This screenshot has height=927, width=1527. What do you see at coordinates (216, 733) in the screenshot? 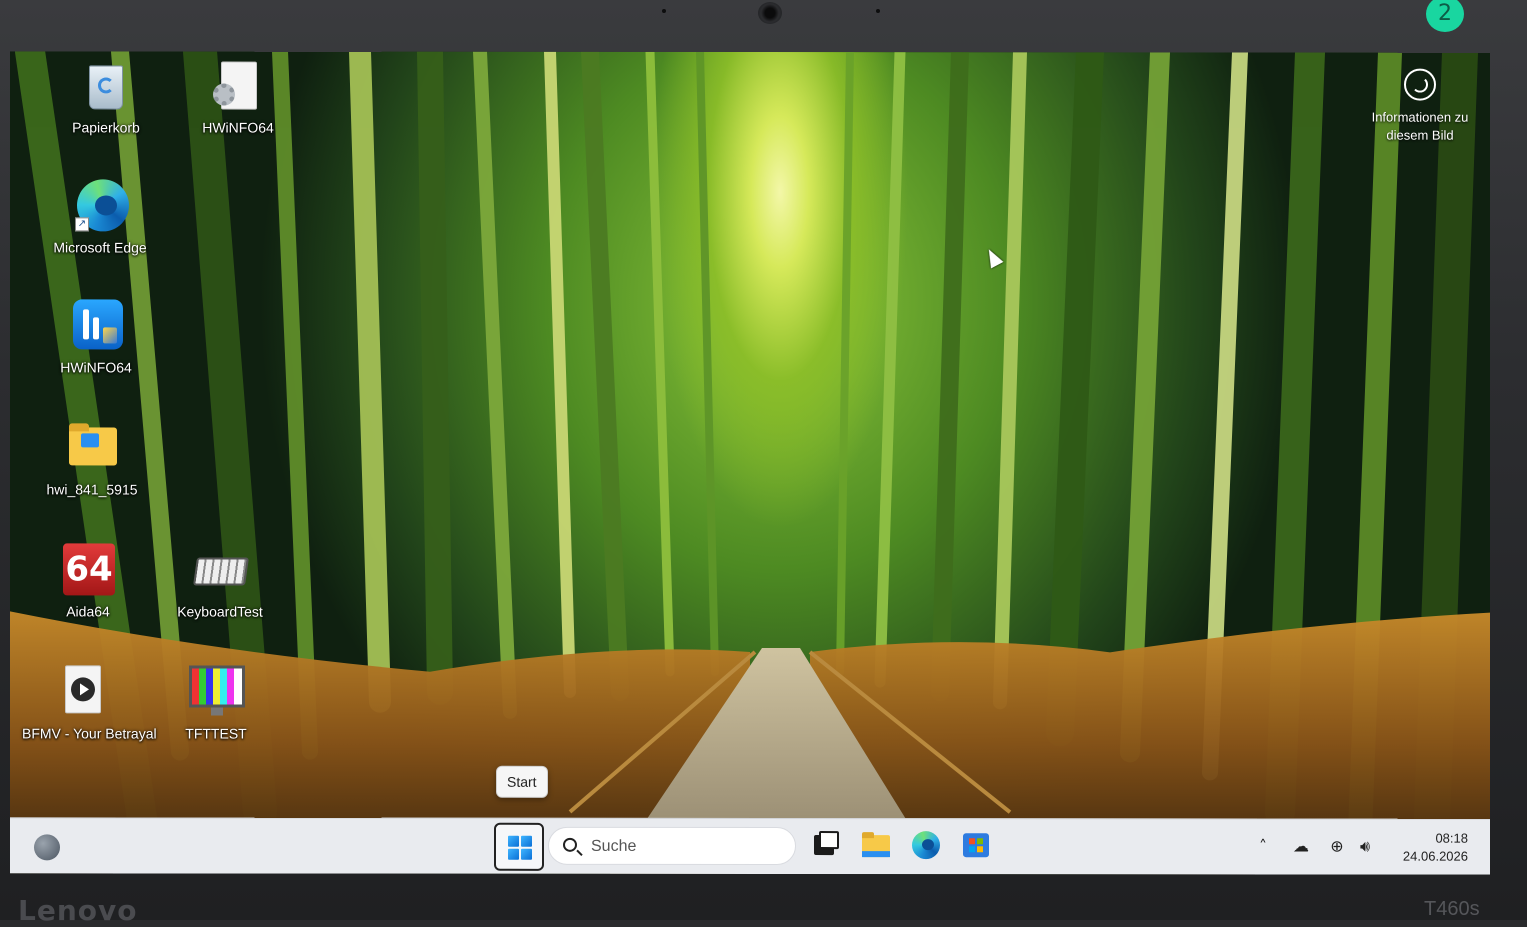
I see `desktop-icon-label: TFTTEST` at bounding box center [216, 733].